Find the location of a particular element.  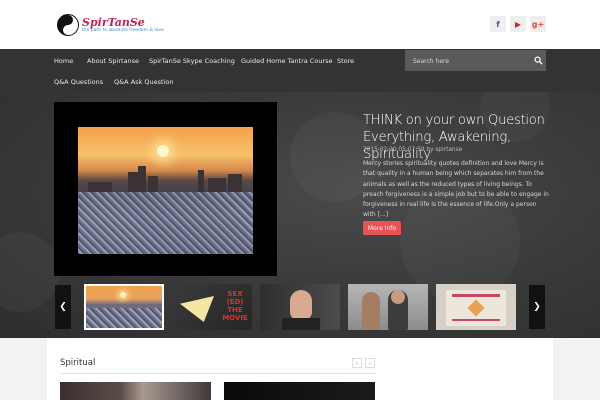

slider-next-button: ❯ is located at coordinates (537, 307).